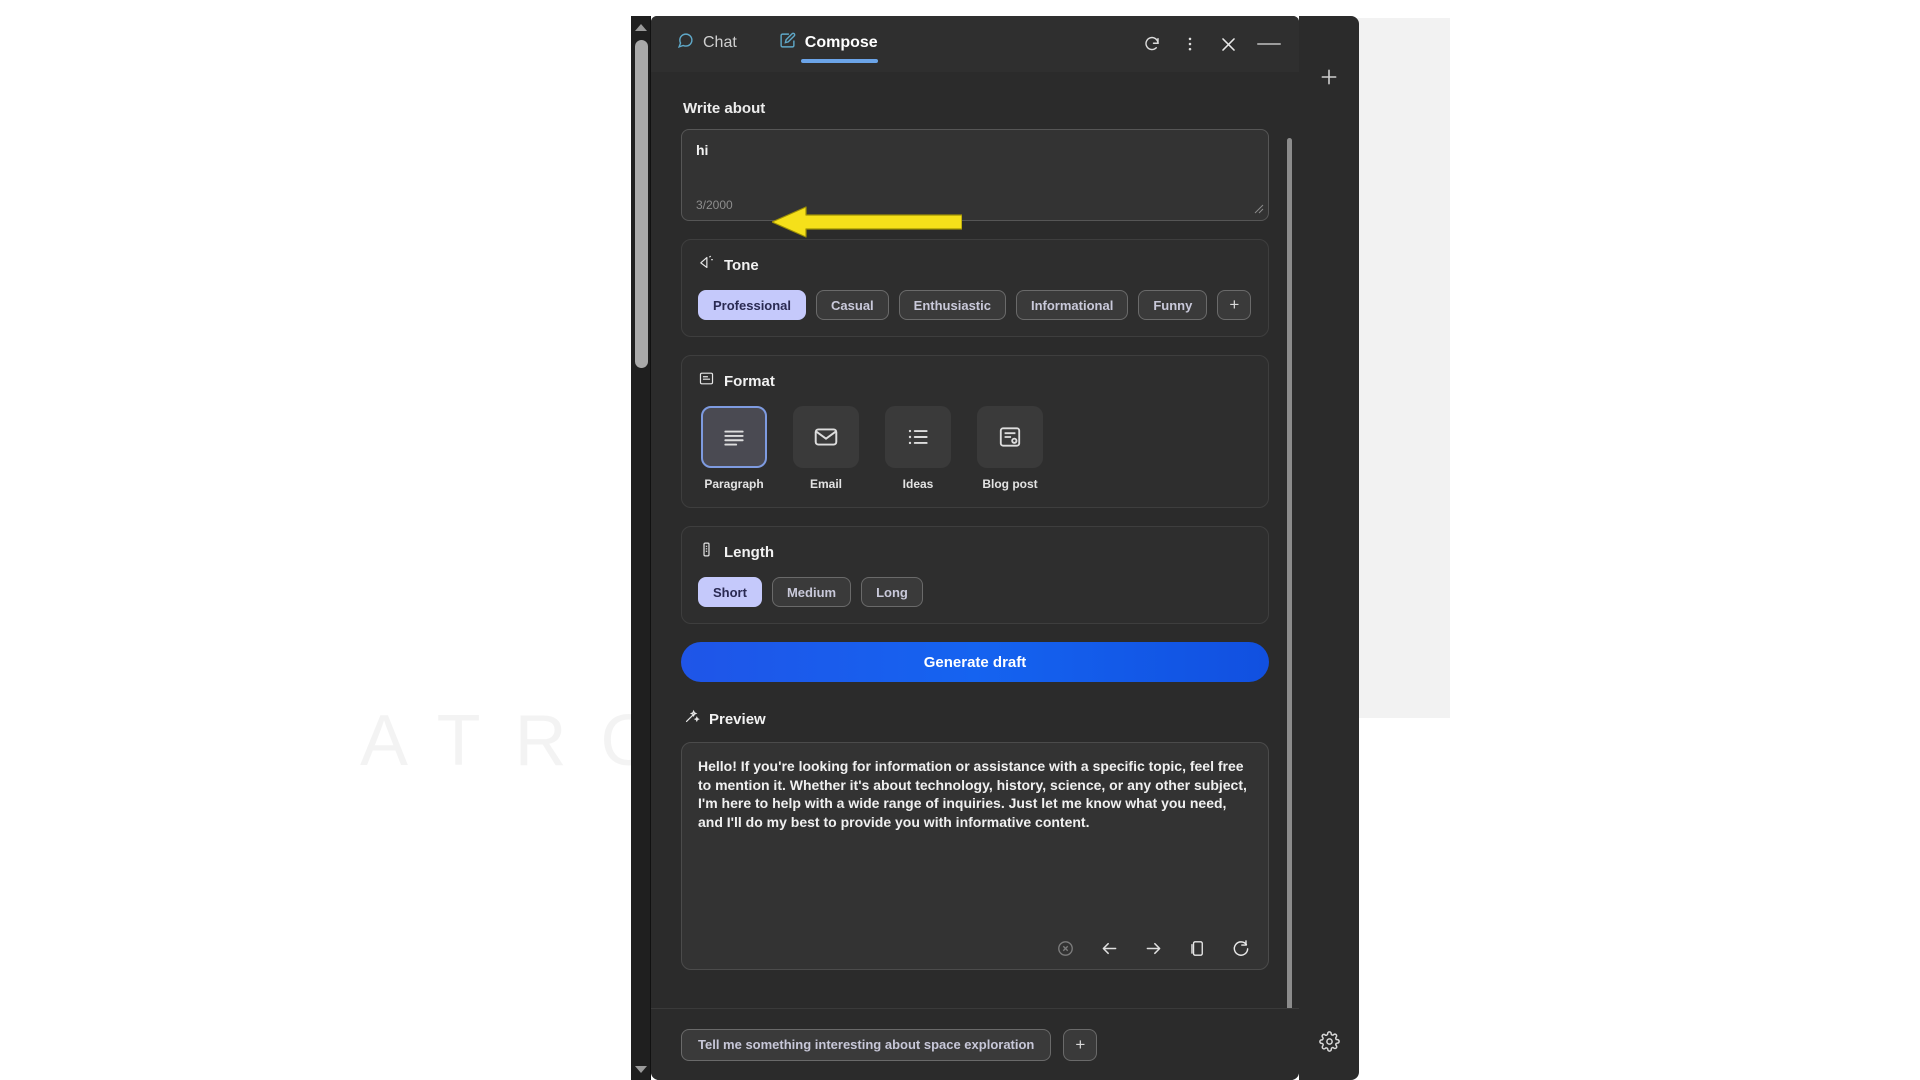  Describe the element at coordinates (1173, 305) in the screenshot. I see `tone-chip-funny: Funny` at that location.